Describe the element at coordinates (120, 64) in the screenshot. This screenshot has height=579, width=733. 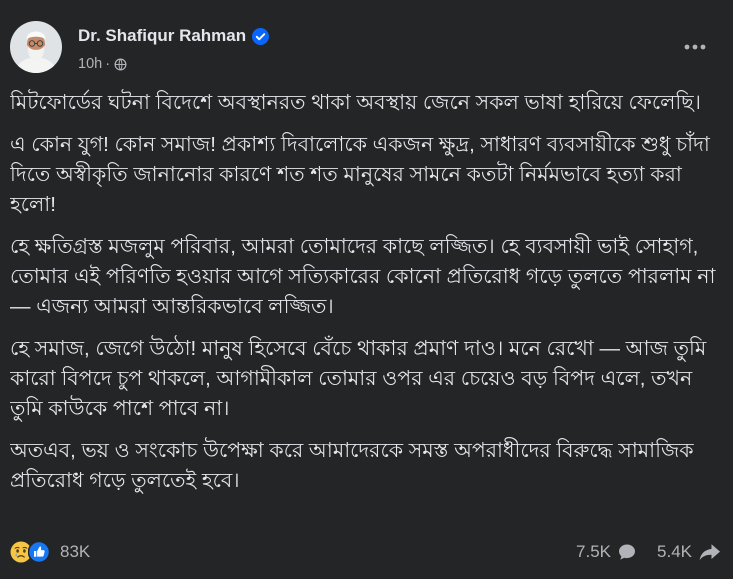
I see `globe-icon` at that location.